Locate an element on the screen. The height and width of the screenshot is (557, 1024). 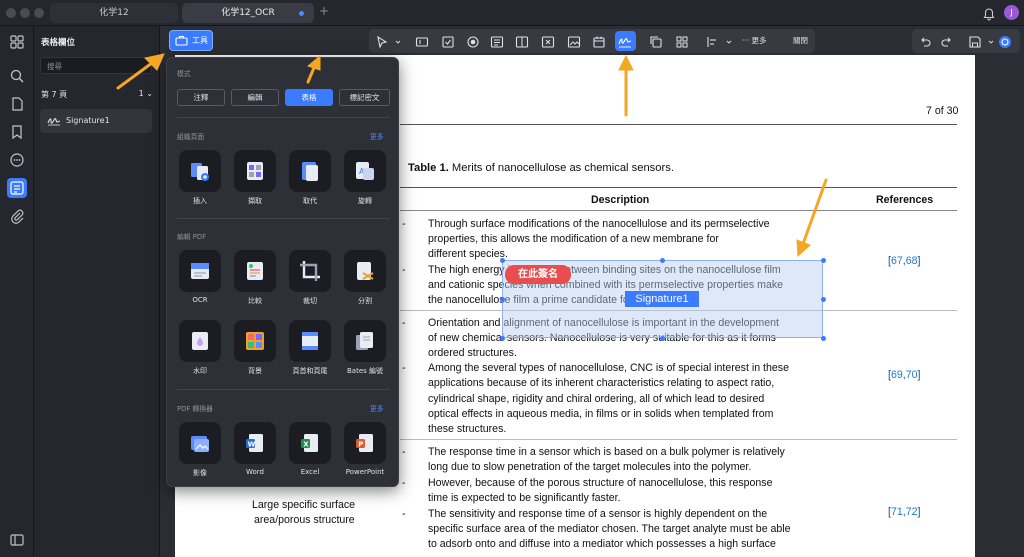
tab-label: 化学12_OCR is located at coordinates (248, 13).